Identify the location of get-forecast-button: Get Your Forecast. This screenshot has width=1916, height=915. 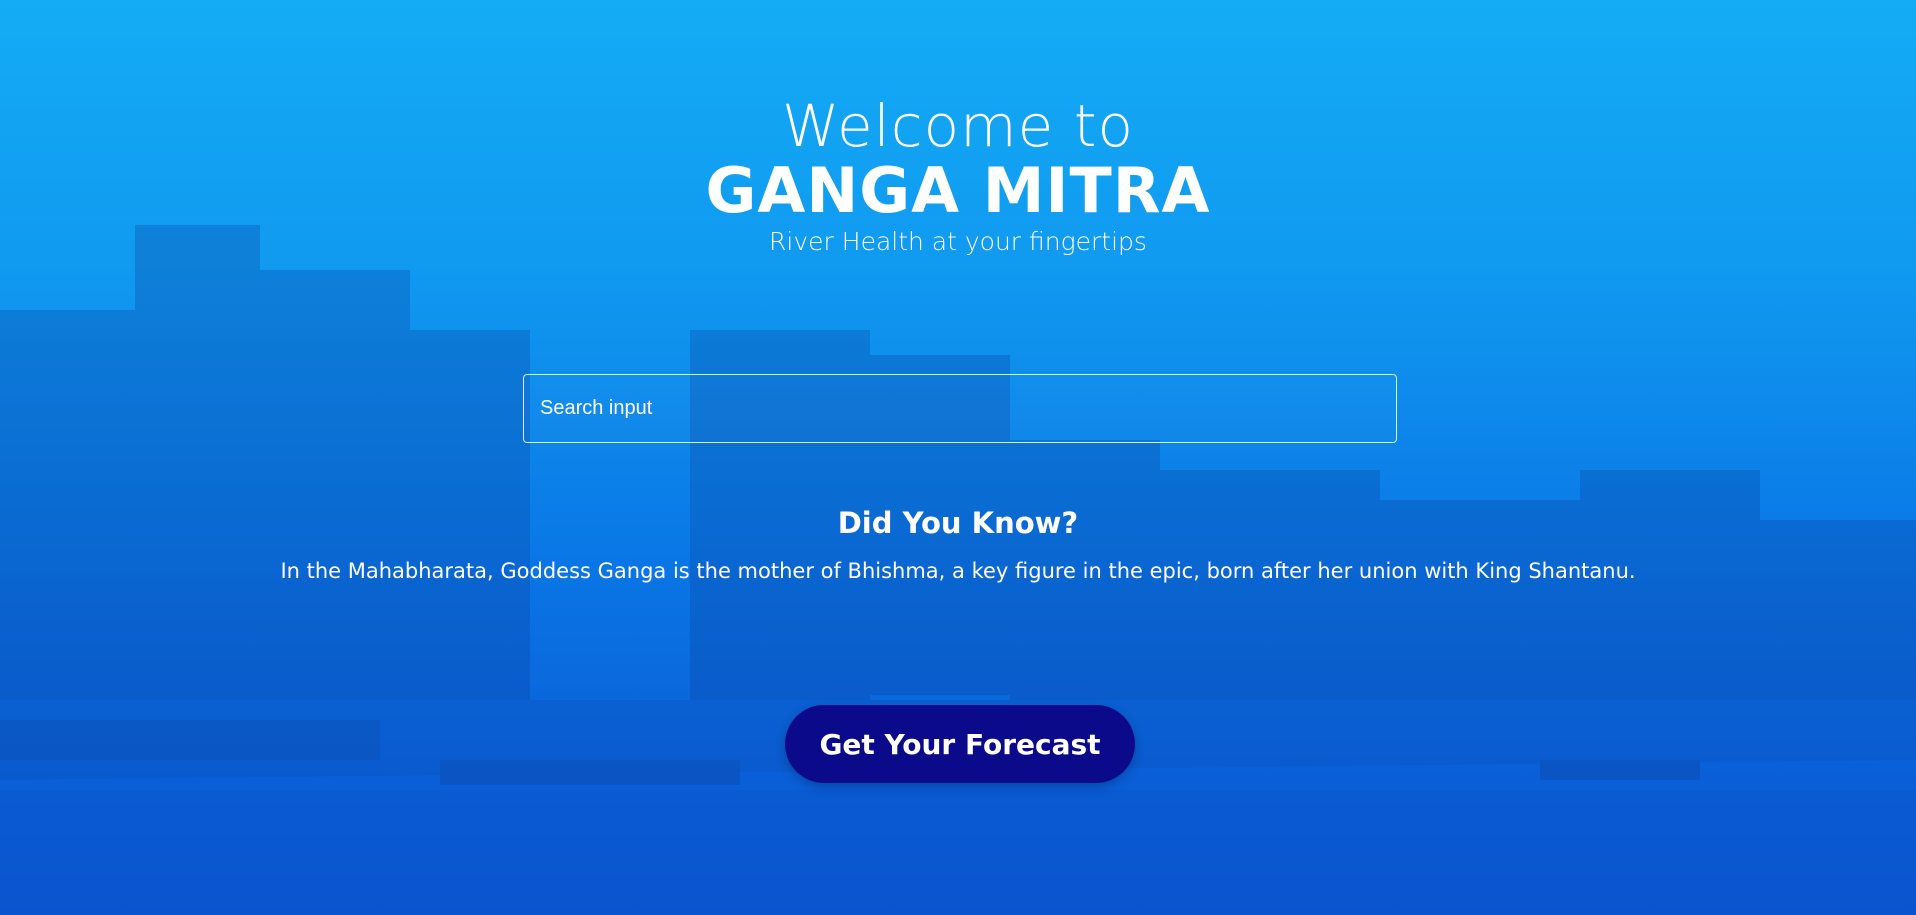
(960, 744).